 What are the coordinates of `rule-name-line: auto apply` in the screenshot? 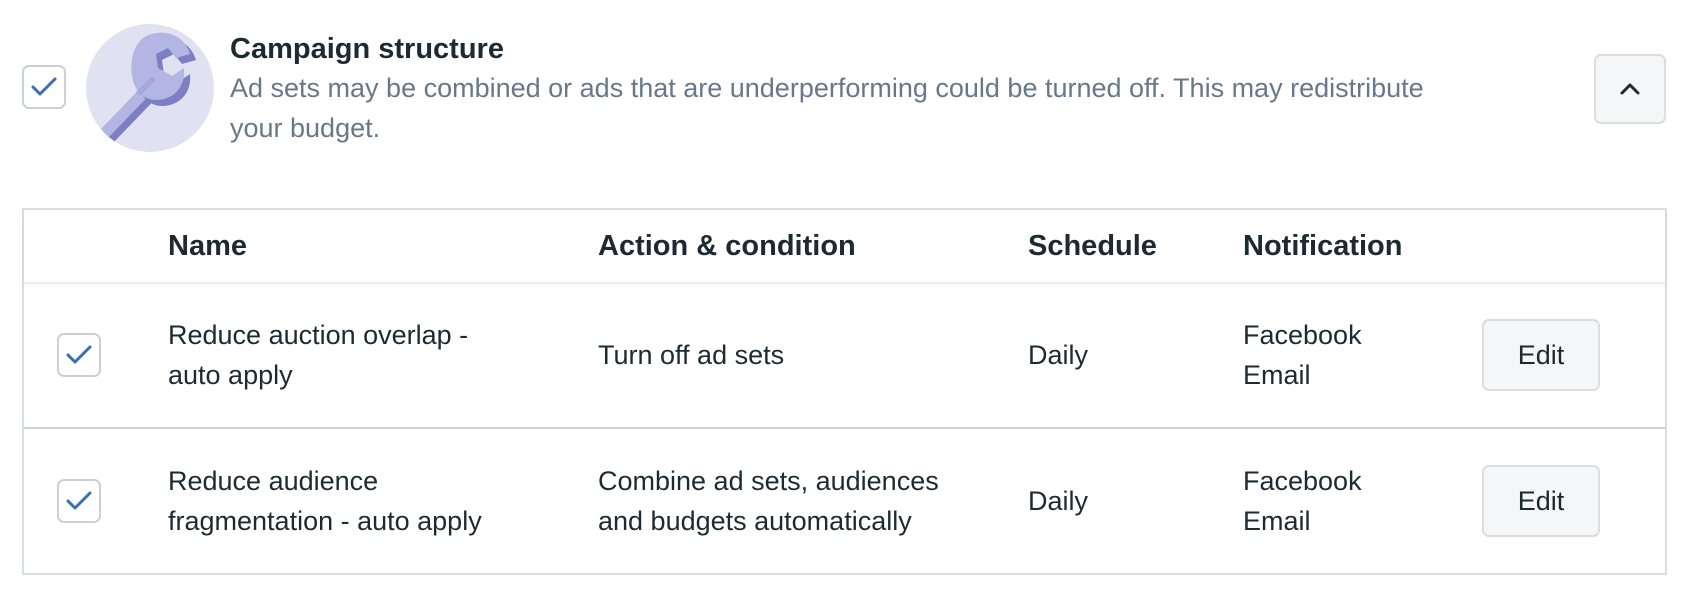 It's located at (230, 375).